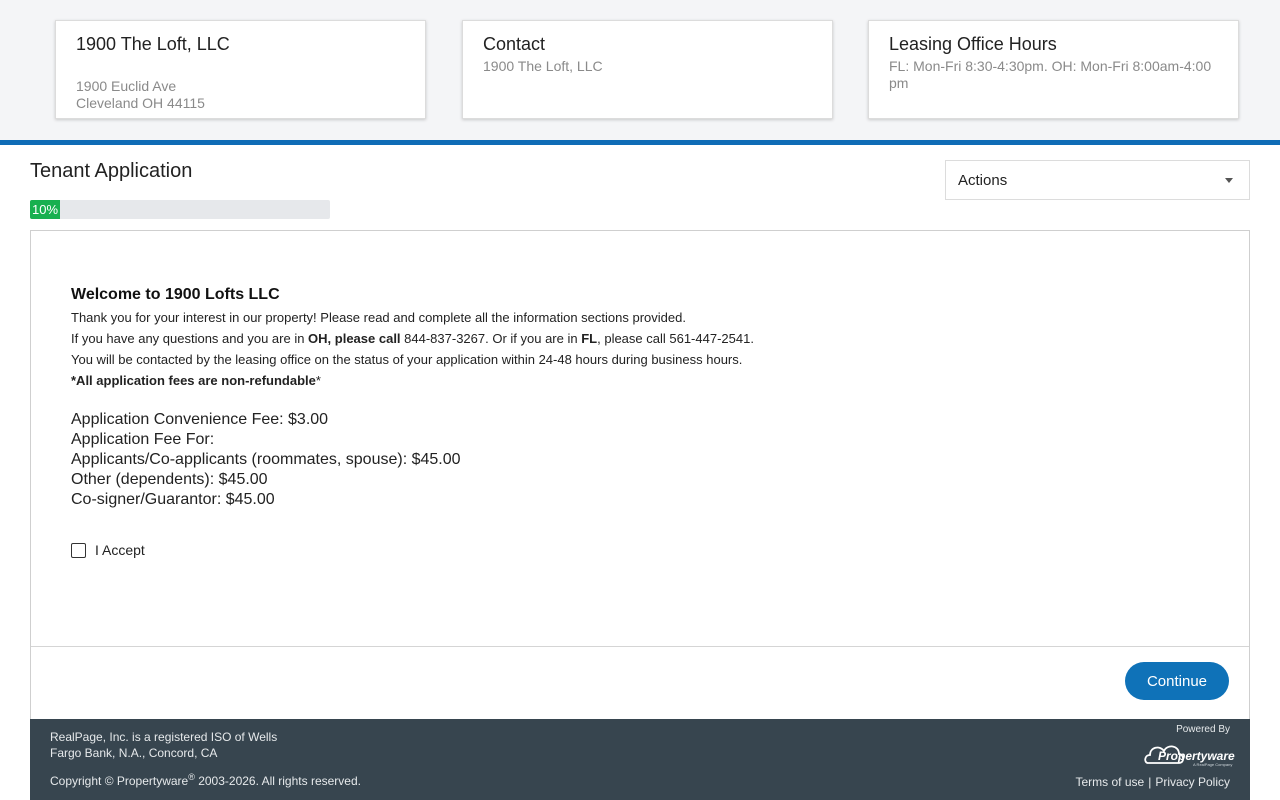 The image size is (1280, 800). I want to click on privacy-policy-link: Privacy Policy, so click(1192, 782).